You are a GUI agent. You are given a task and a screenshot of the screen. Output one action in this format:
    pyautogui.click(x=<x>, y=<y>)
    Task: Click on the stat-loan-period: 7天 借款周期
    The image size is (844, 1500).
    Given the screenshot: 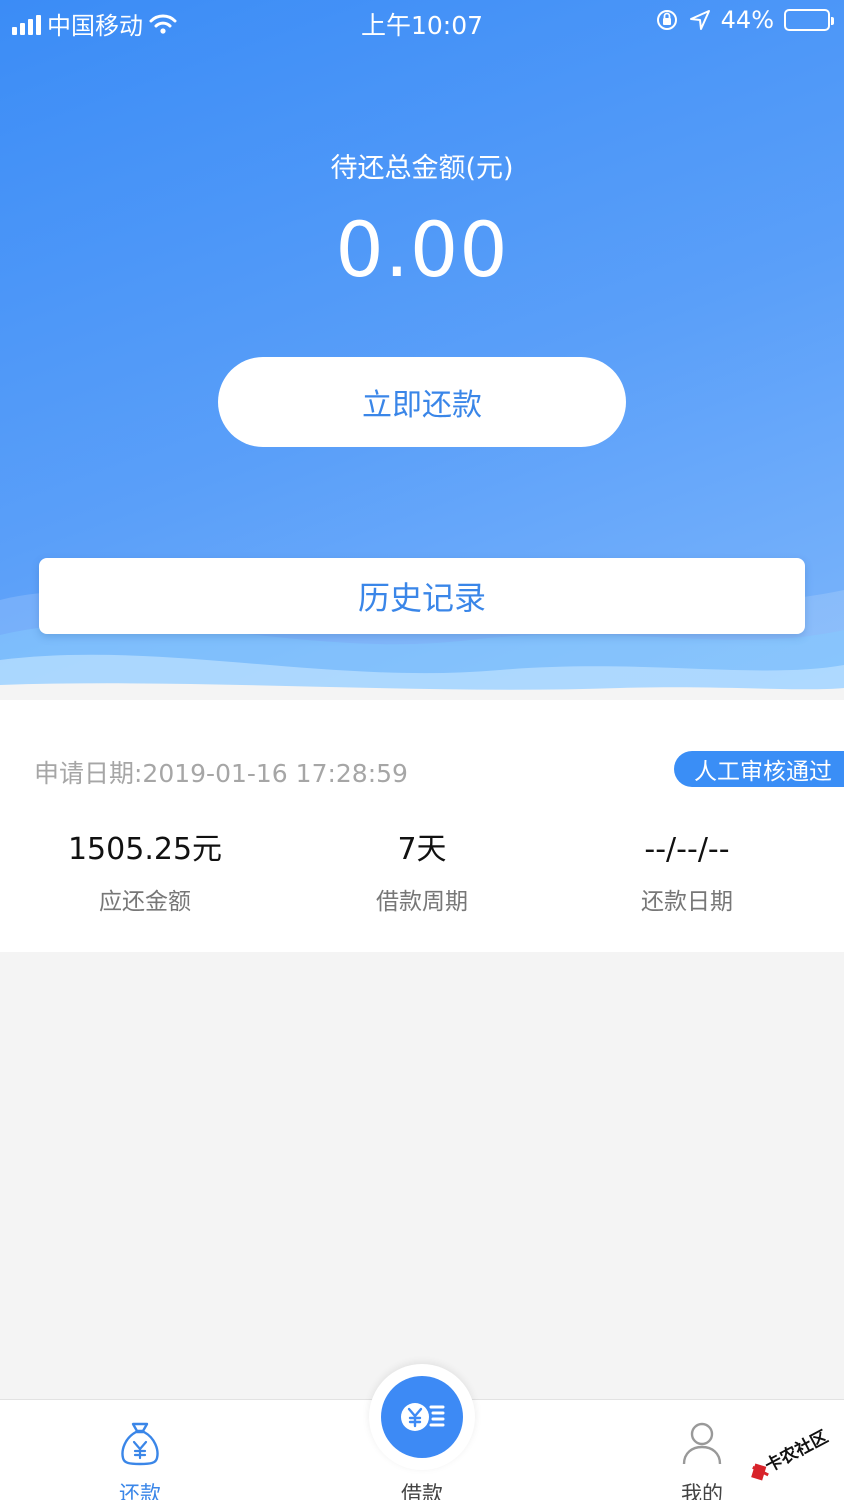 What is the action you would take?
    pyautogui.click(x=422, y=872)
    